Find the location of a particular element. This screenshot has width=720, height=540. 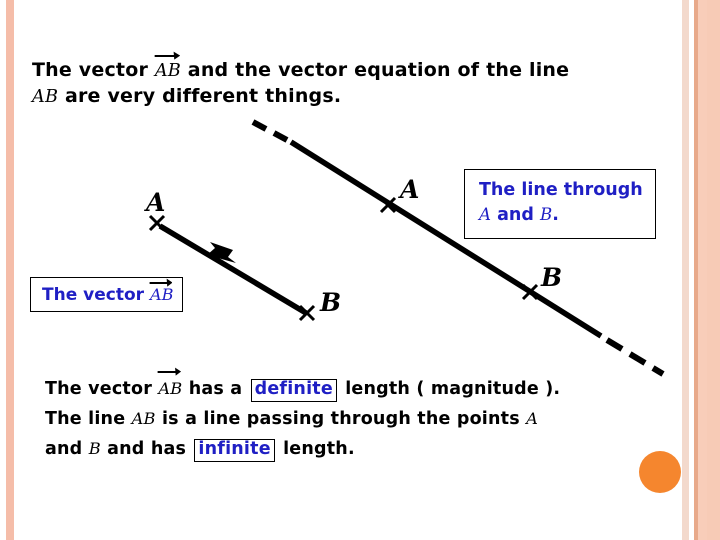

orange-circle-decoration is located at coordinates (660, 472).